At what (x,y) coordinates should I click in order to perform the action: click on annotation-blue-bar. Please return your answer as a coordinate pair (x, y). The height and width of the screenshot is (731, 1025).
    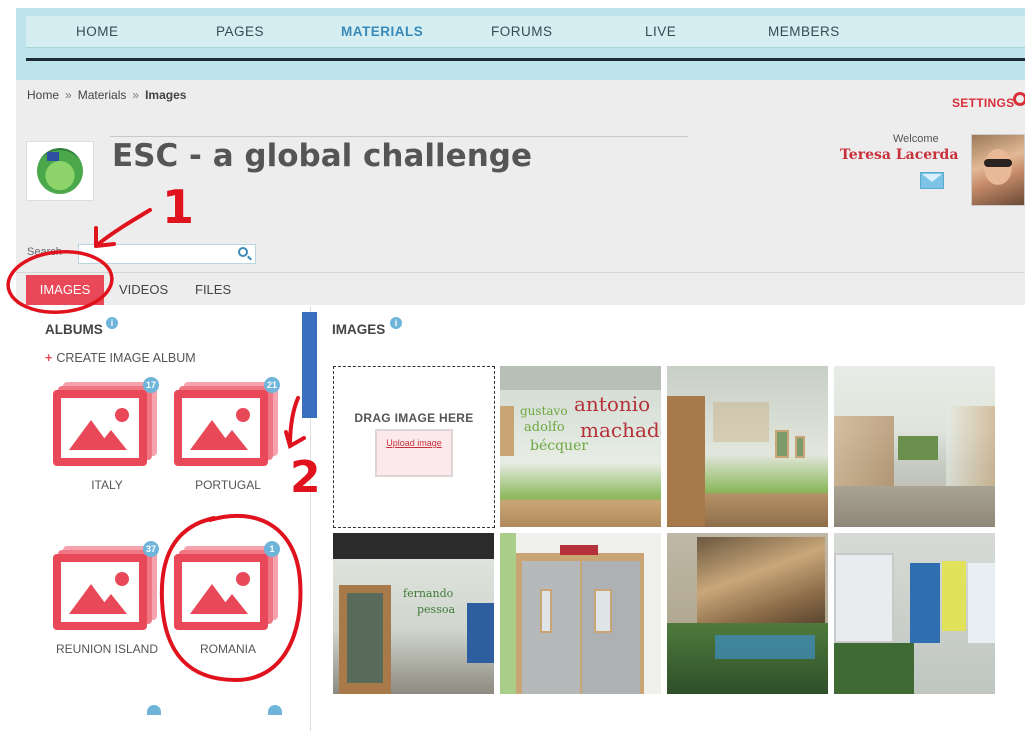
    Looking at the image, I should click on (309, 365).